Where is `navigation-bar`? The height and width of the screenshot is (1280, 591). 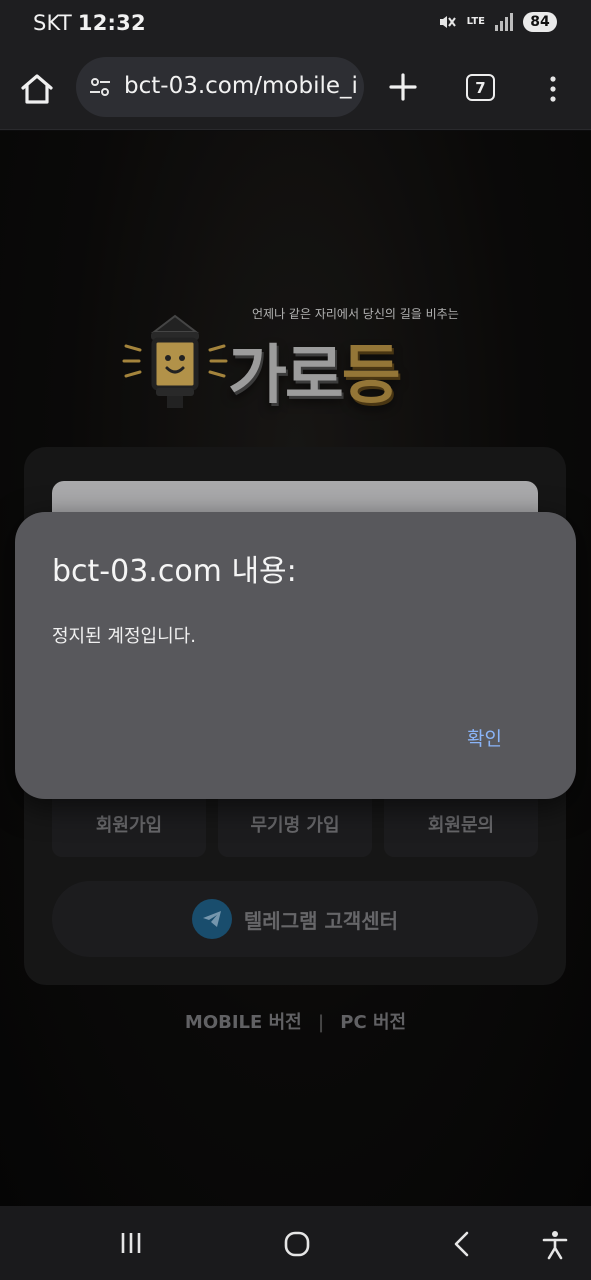 navigation-bar is located at coordinates (295, 1243).